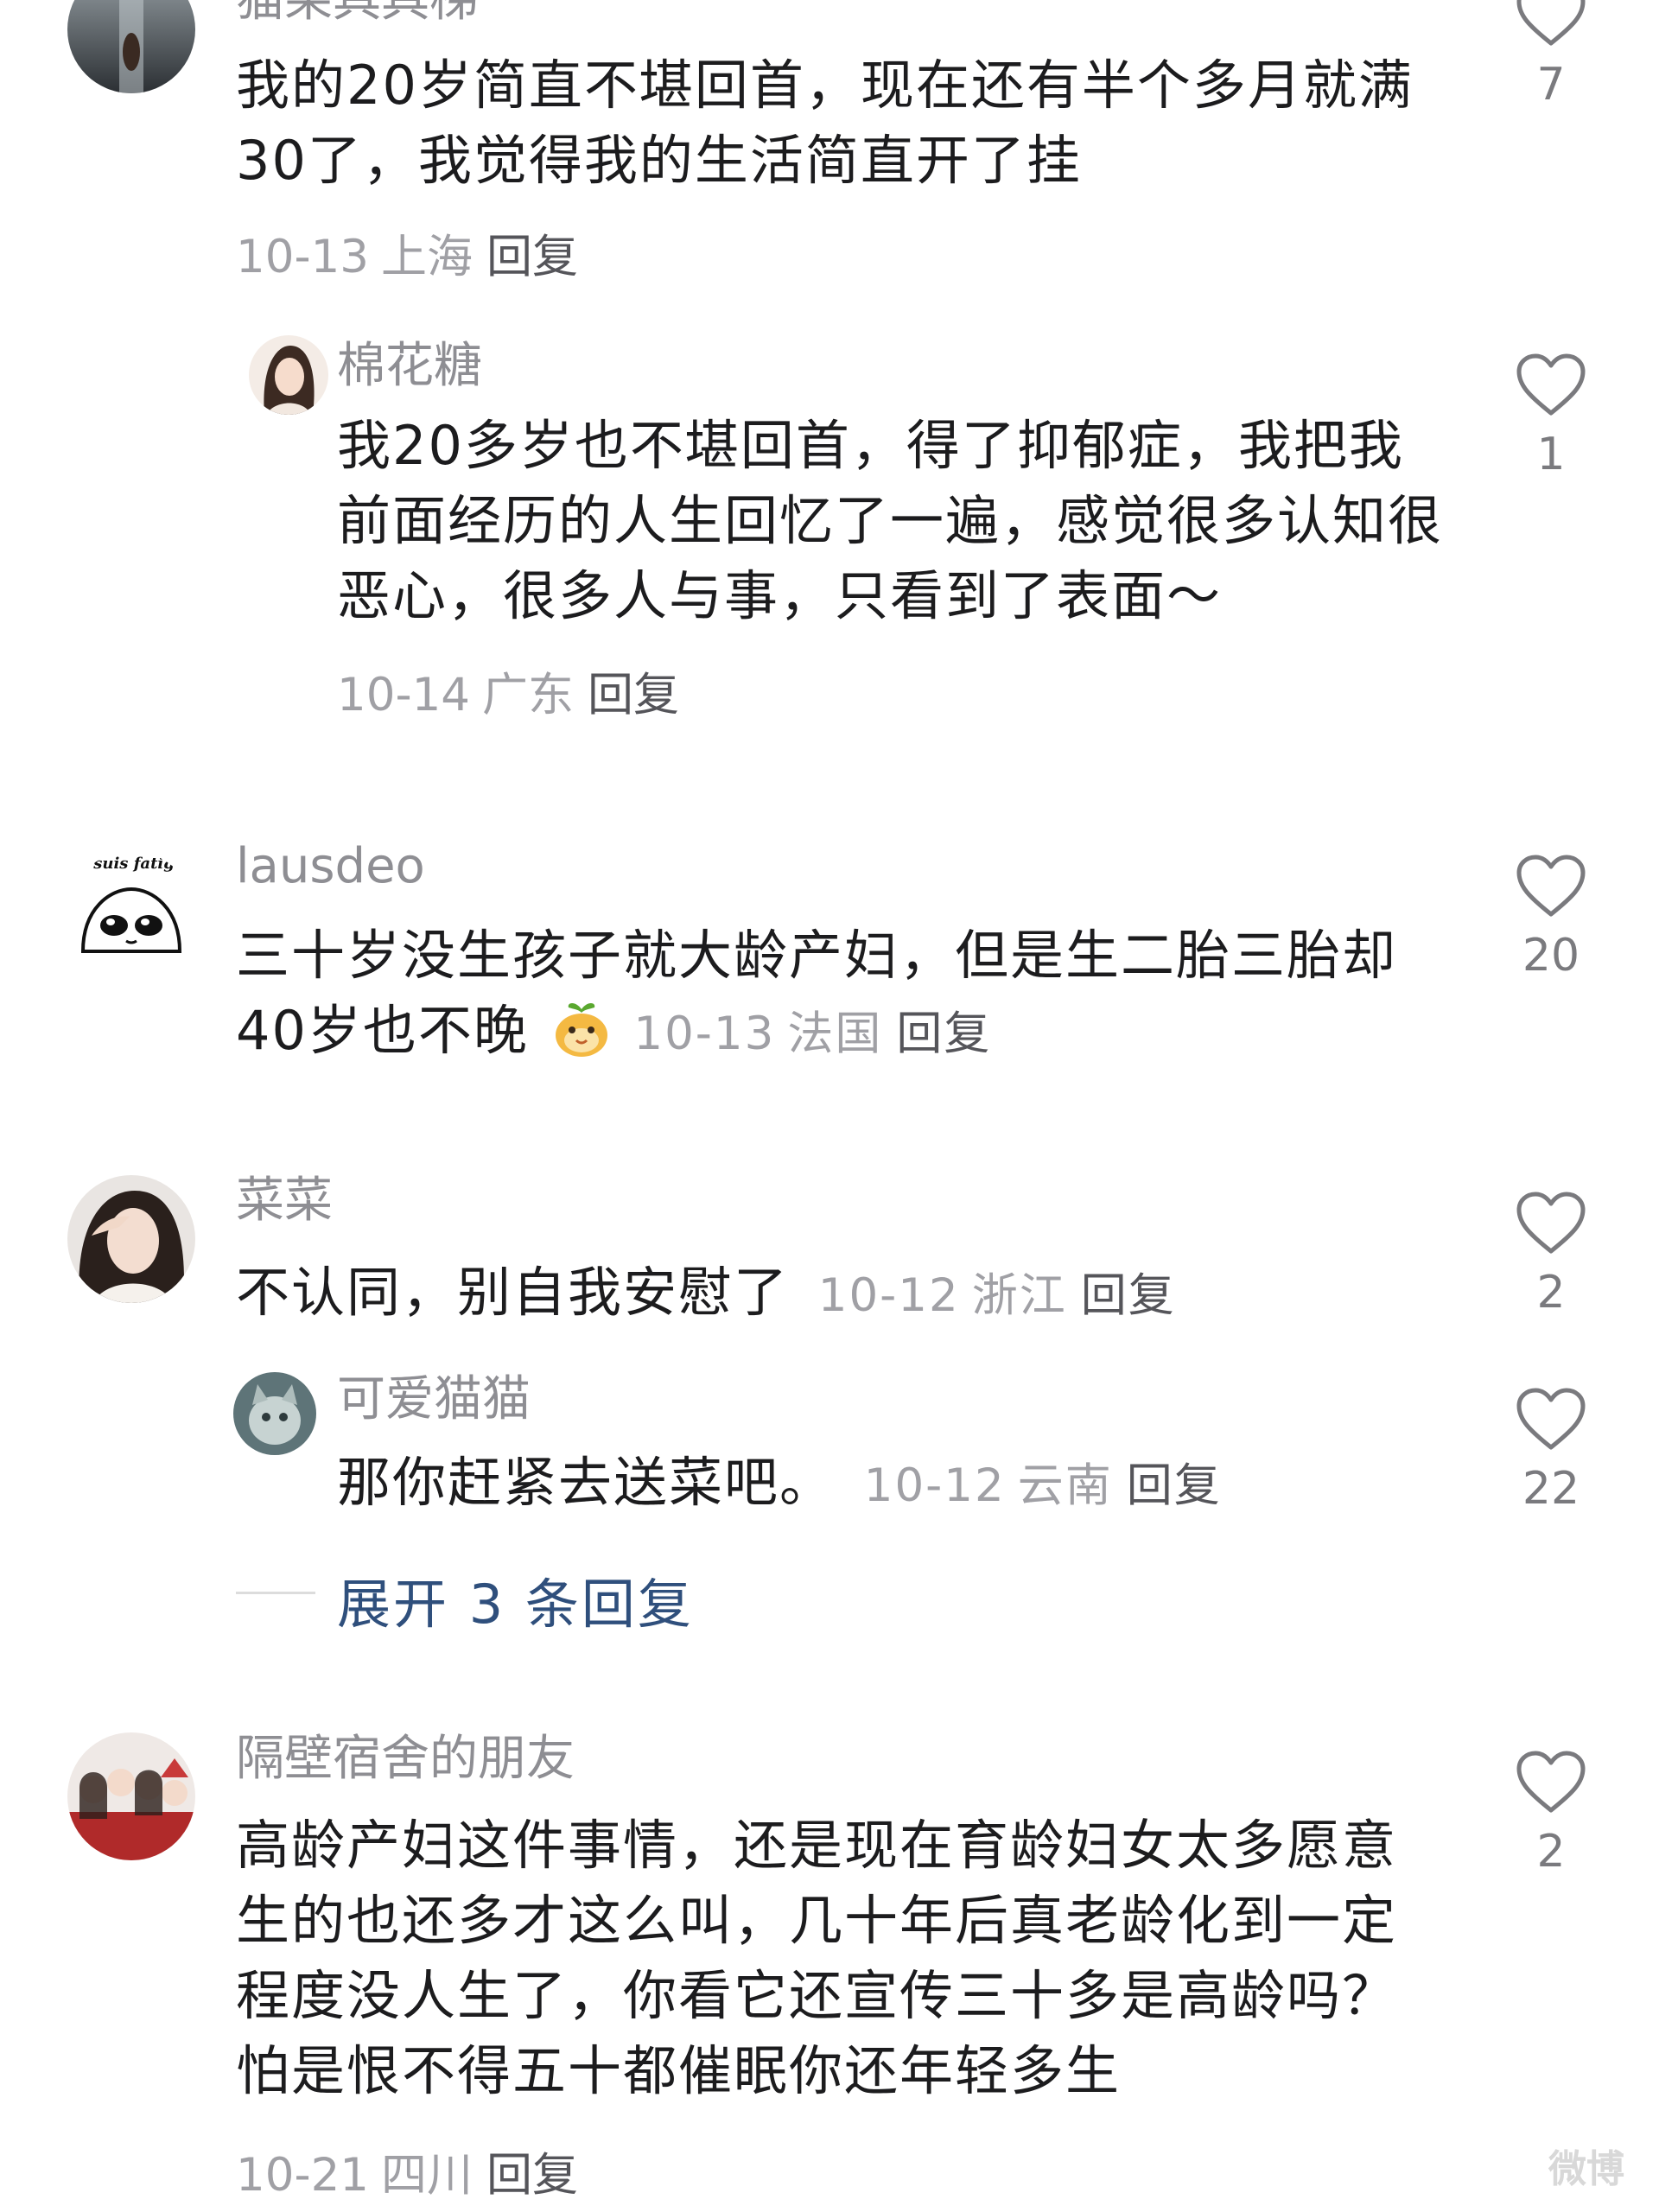 This screenshot has height=2212, width=1659. What do you see at coordinates (1551, 55) in the screenshot?
I see `like-button: 7` at bounding box center [1551, 55].